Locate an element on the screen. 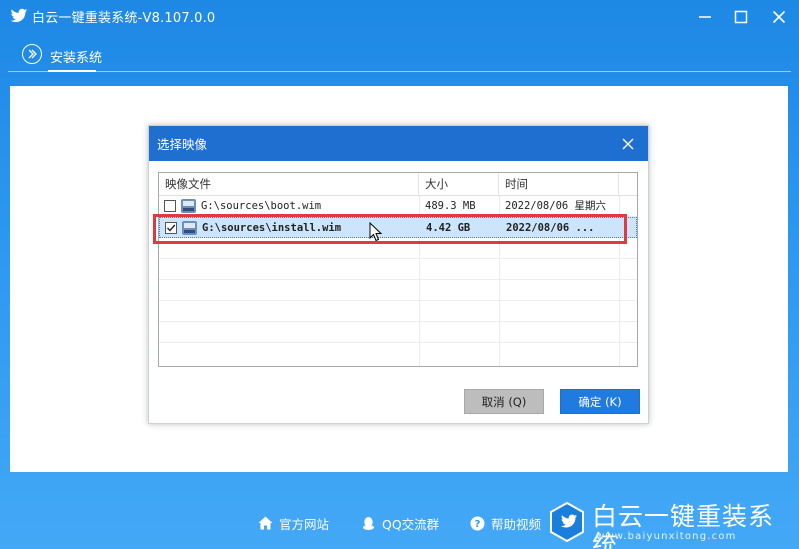 This screenshot has height=549, width=799. ok-label: 确定 is located at coordinates (590, 402).